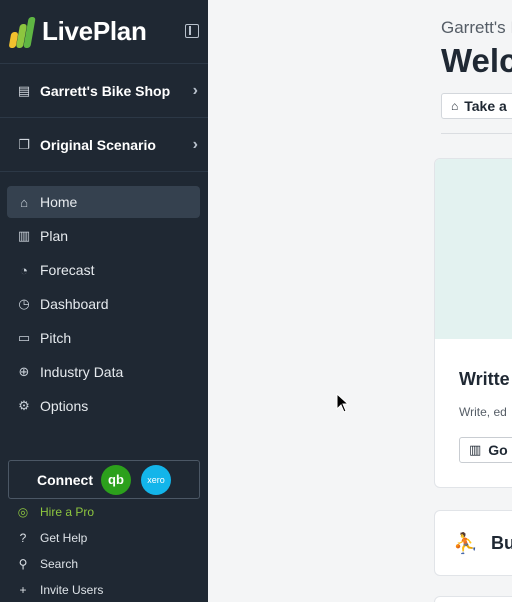  I want to click on company-name: Garrett's Bike Shop, so click(105, 90).